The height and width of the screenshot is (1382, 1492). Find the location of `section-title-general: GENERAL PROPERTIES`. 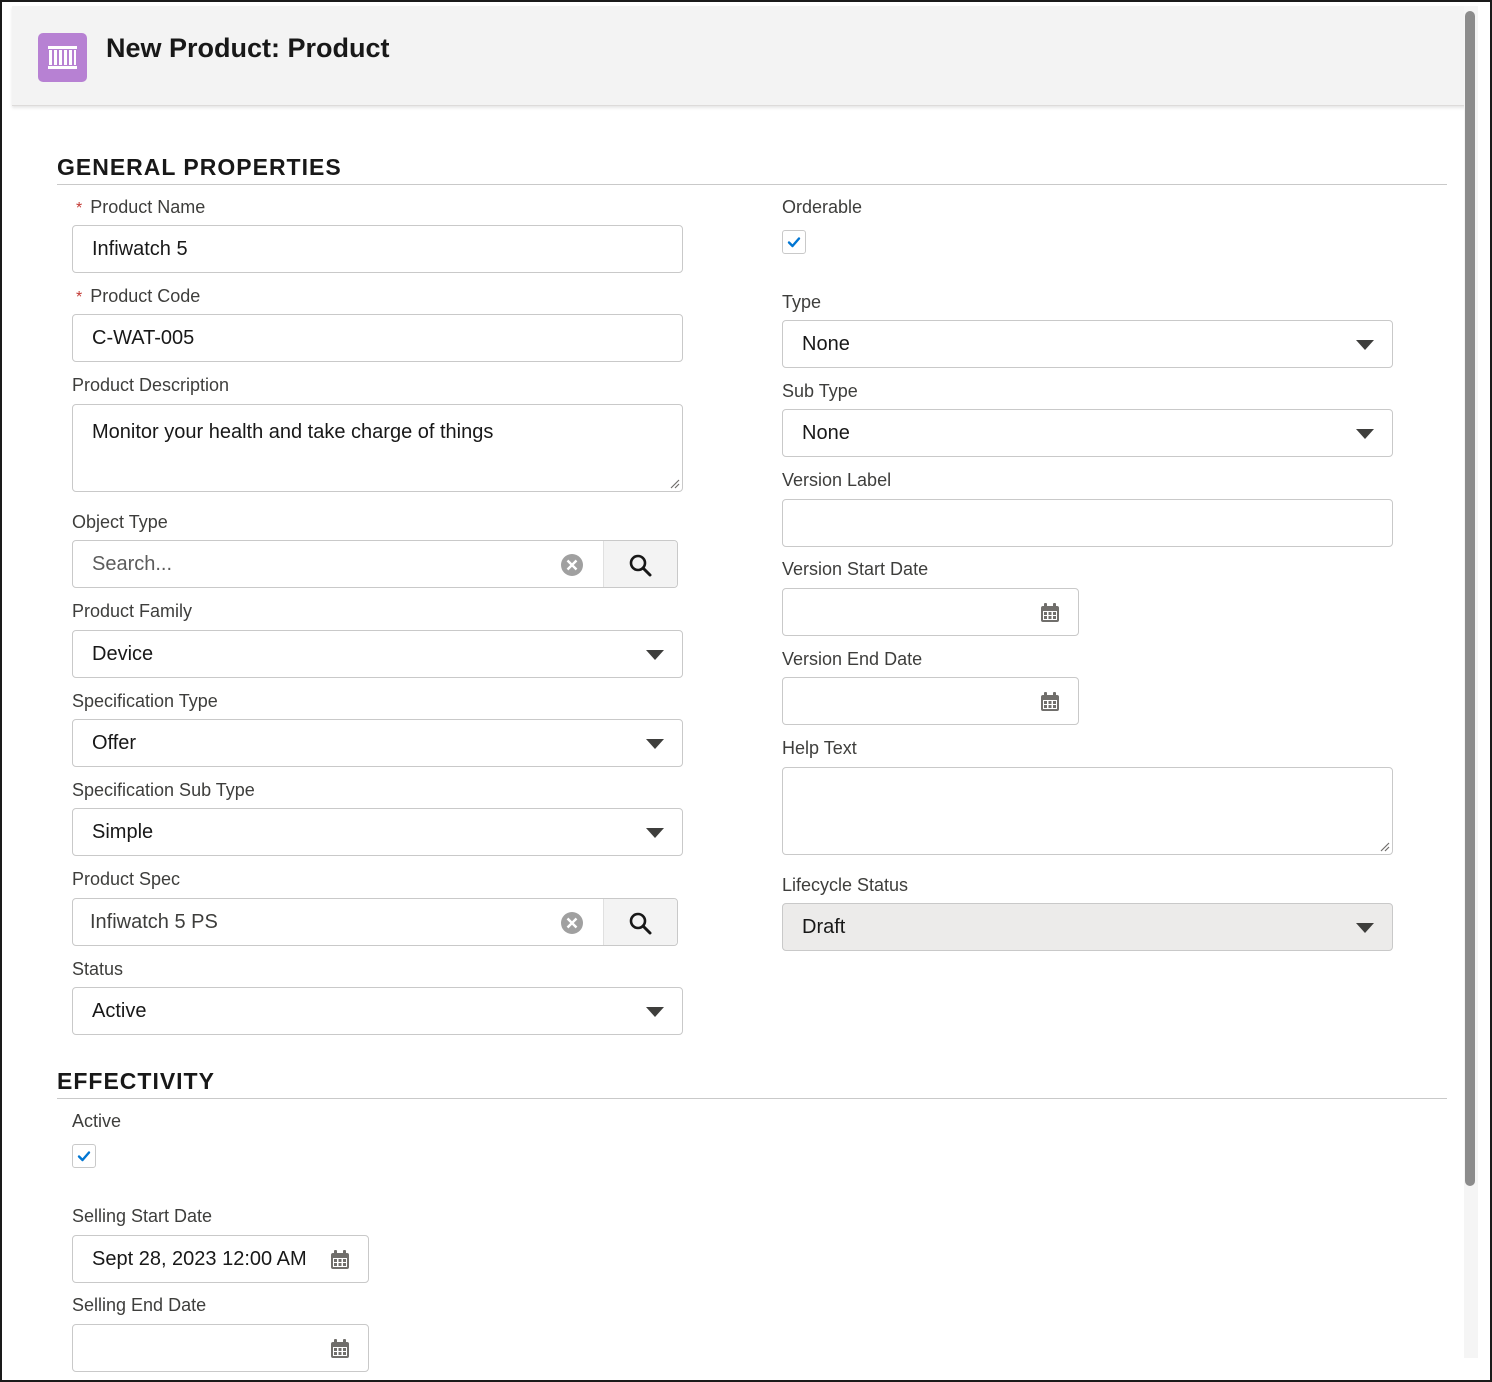

section-title-general: GENERAL PROPERTIES is located at coordinates (199, 167).